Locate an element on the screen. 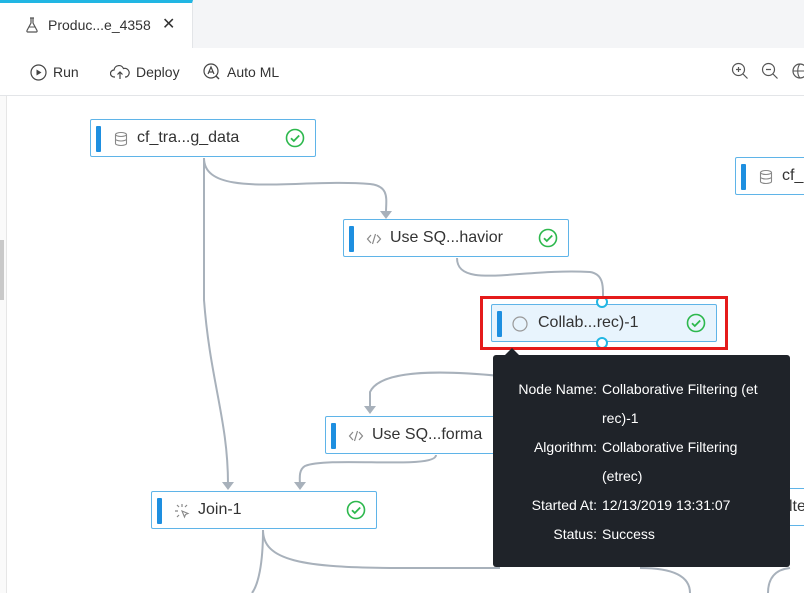 This screenshot has height=593, width=804. node-label: cf_tra...g_data is located at coordinates (188, 137).